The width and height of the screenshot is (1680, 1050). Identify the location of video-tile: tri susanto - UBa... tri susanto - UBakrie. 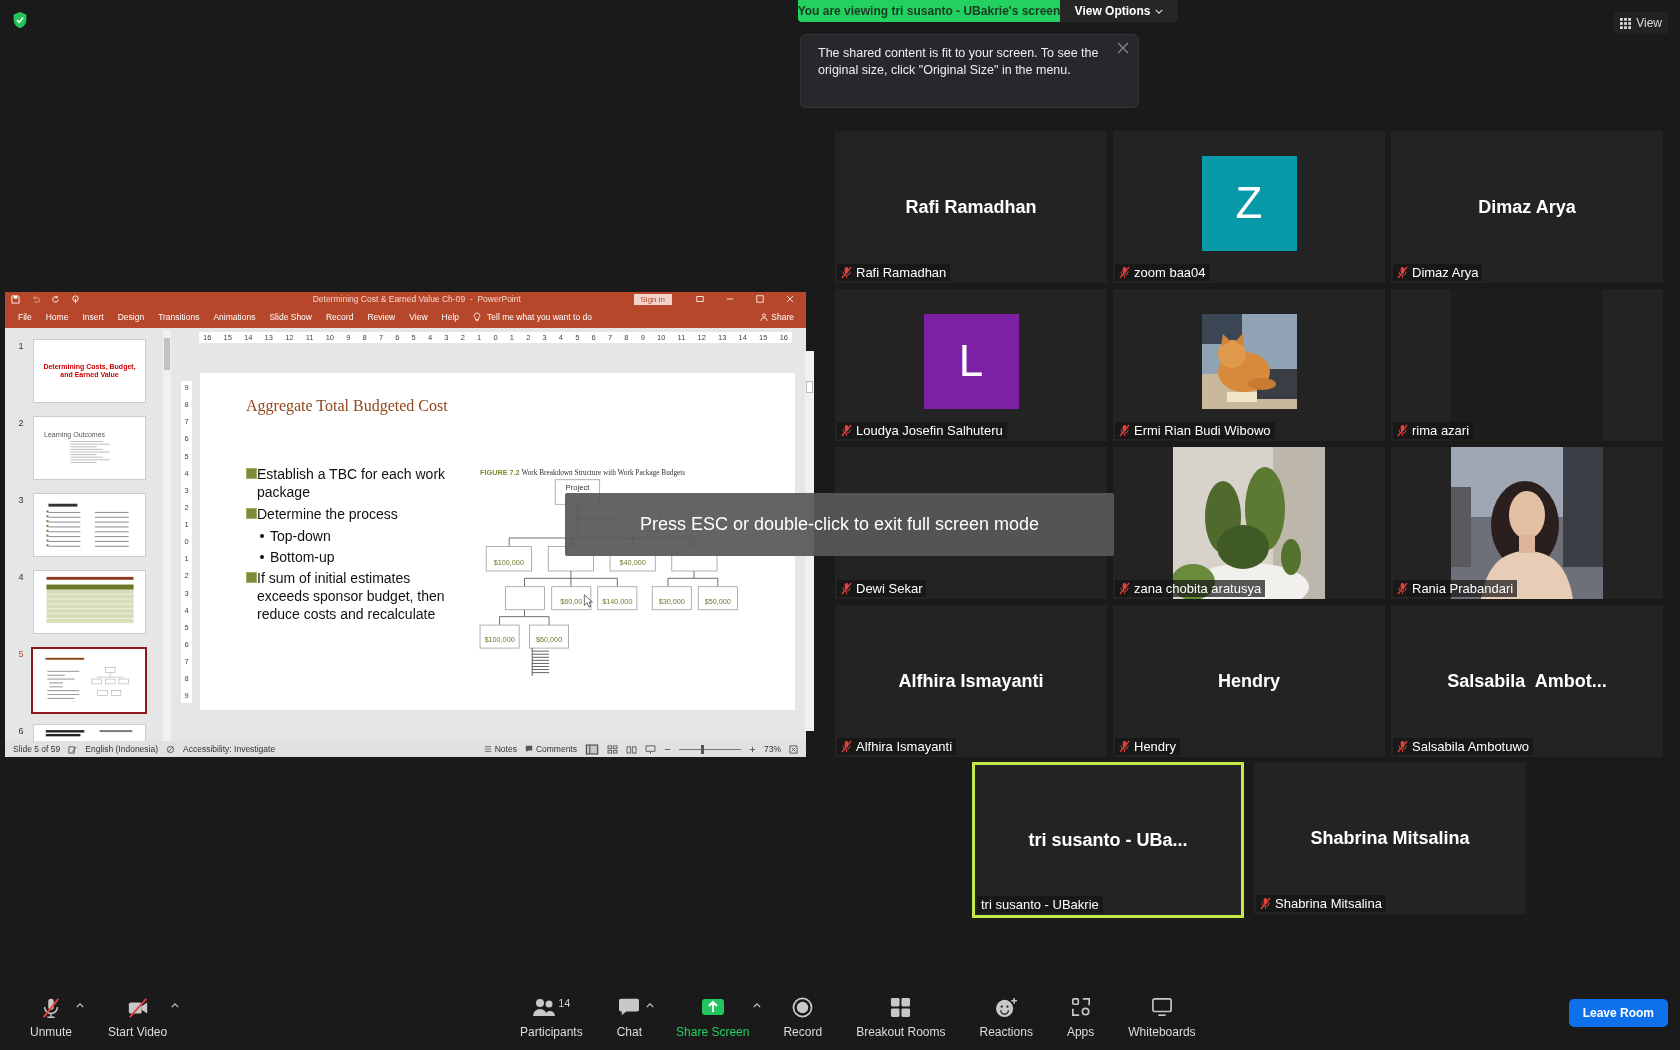
(1108, 840).